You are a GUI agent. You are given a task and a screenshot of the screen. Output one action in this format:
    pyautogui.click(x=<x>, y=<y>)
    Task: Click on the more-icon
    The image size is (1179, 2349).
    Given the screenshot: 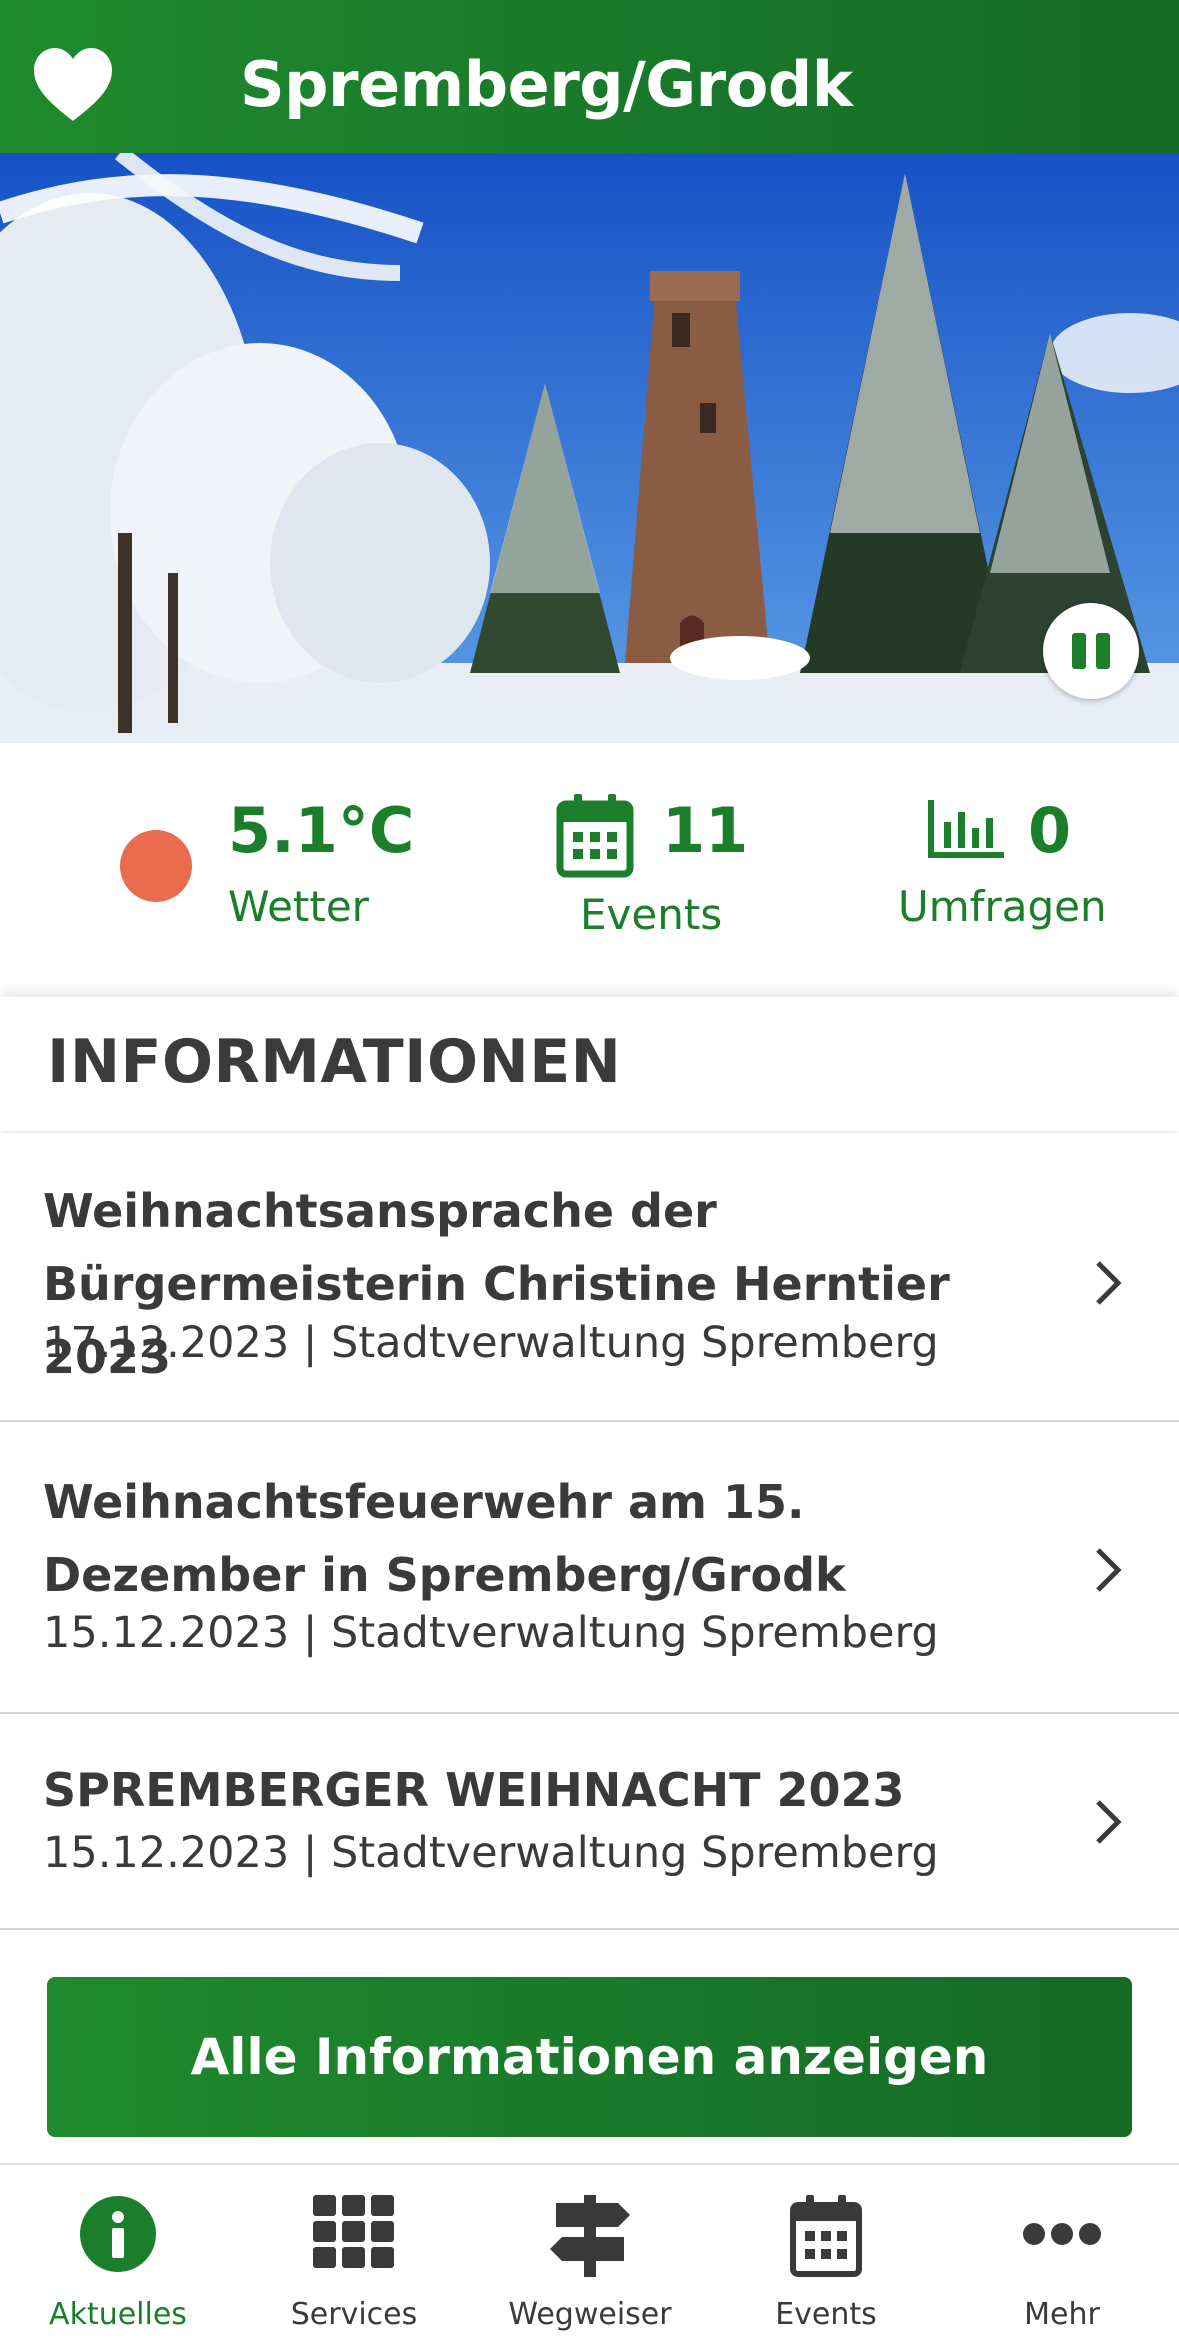 What is the action you would take?
    pyautogui.click(x=1062, y=2234)
    